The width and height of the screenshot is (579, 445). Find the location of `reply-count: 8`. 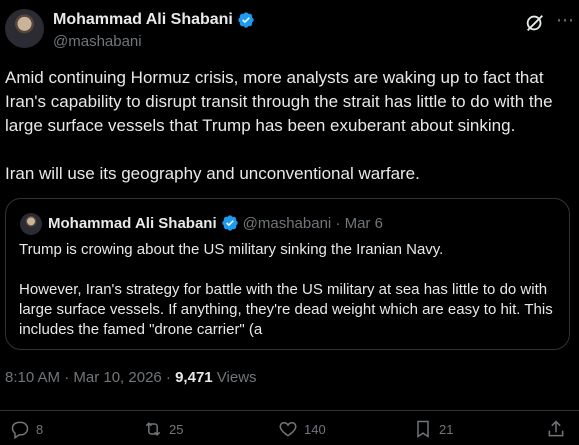

reply-count: 8 is located at coordinates (40, 429).